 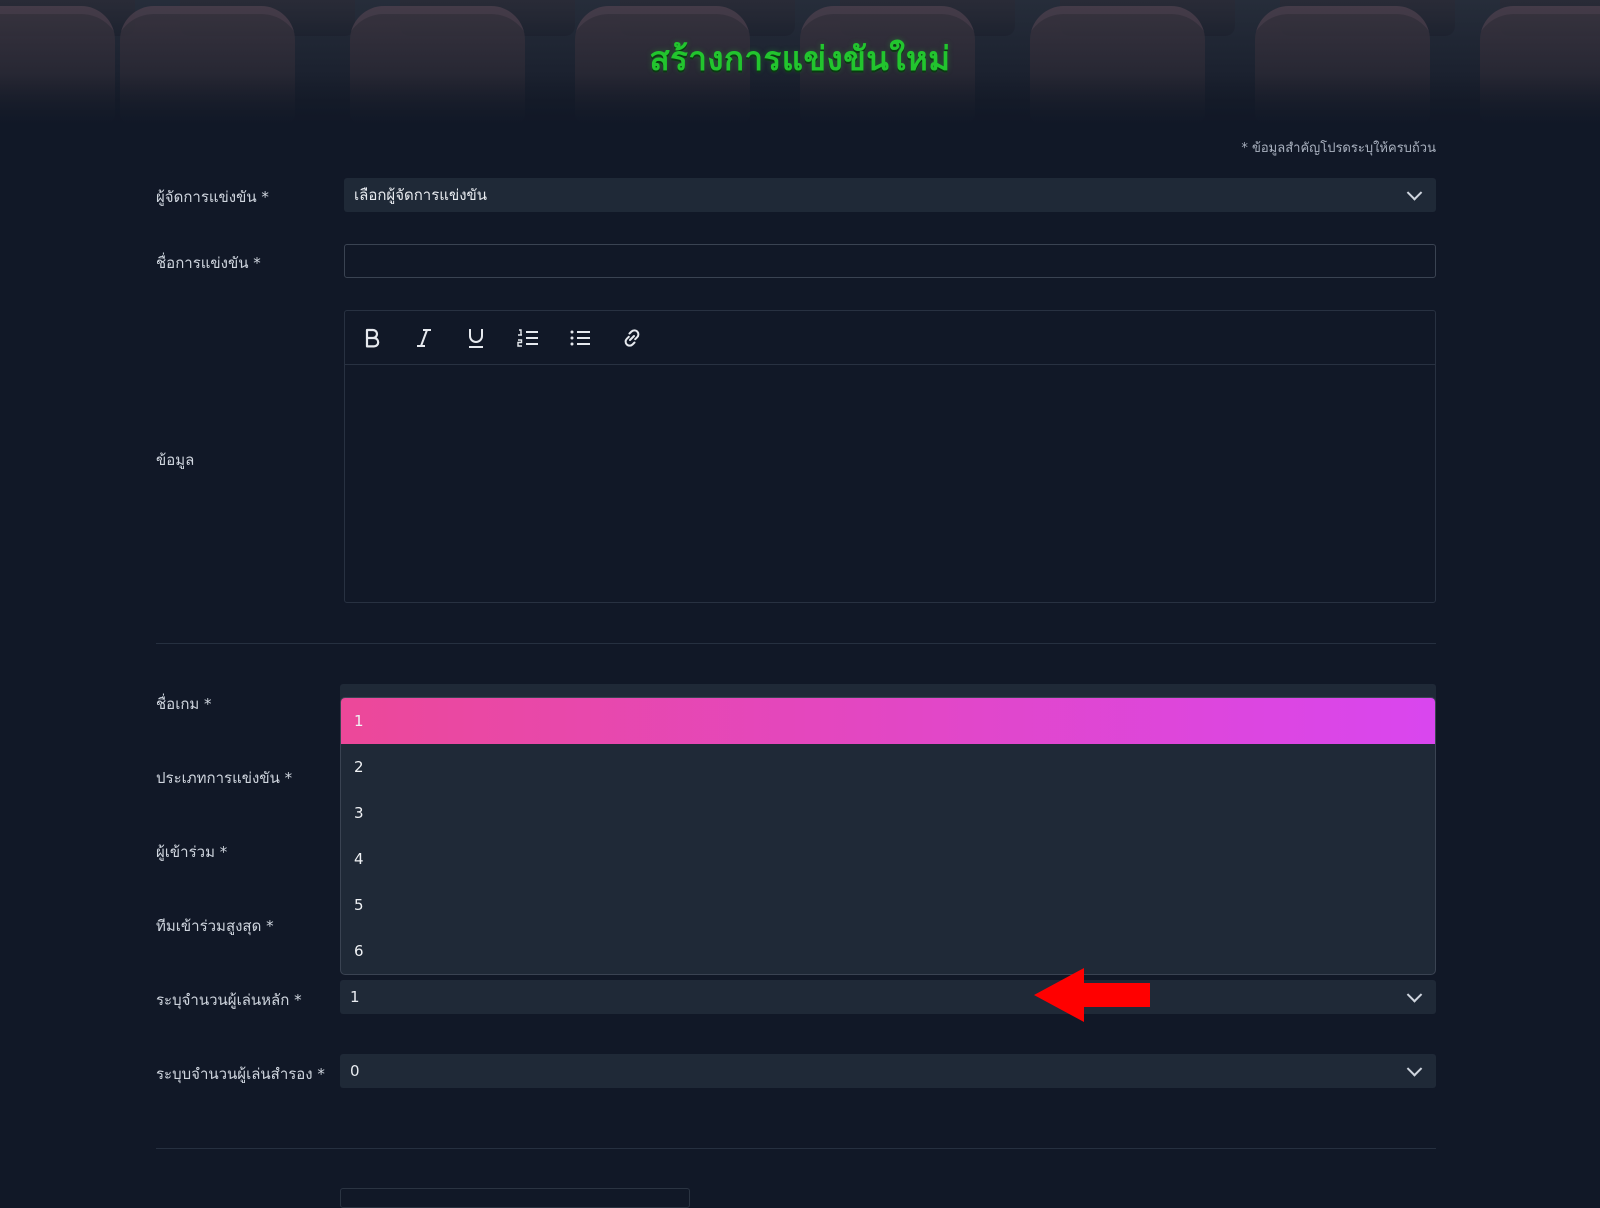 I want to click on underline-icon, so click(x=476, y=338).